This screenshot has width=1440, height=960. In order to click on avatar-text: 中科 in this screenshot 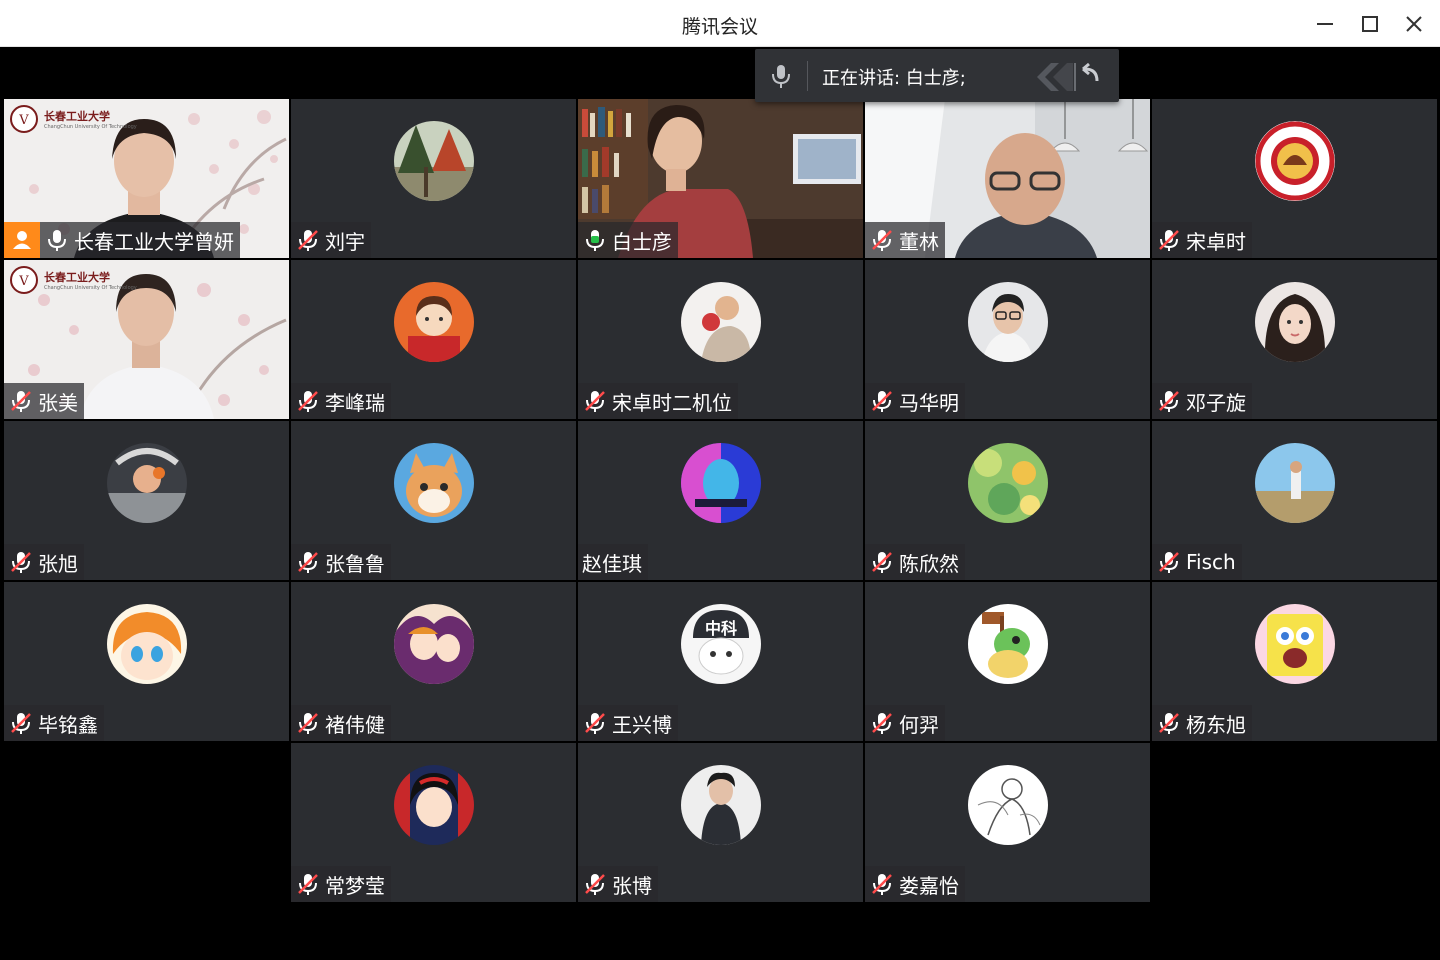, I will do `click(721, 628)`.